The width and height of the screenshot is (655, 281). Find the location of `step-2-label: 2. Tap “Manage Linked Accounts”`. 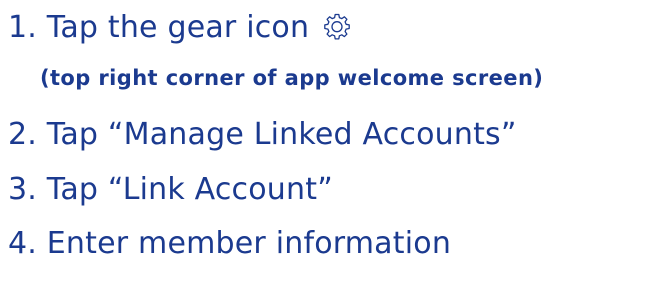

step-2-label: 2. Tap “Manage Linked Accounts” is located at coordinates (262, 134).